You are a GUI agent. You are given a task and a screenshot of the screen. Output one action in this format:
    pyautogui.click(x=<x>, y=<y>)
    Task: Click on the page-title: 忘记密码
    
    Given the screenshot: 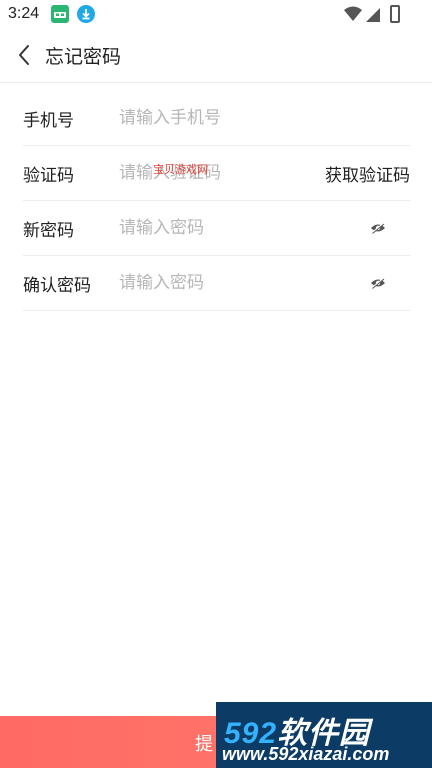 What is the action you would take?
    pyautogui.click(x=83, y=57)
    